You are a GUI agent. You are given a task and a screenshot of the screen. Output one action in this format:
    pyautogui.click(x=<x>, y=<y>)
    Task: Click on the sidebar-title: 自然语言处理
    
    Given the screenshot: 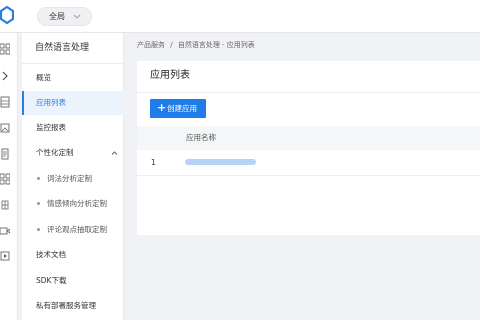 What is the action you would take?
    pyautogui.click(x=62, y=48)
    